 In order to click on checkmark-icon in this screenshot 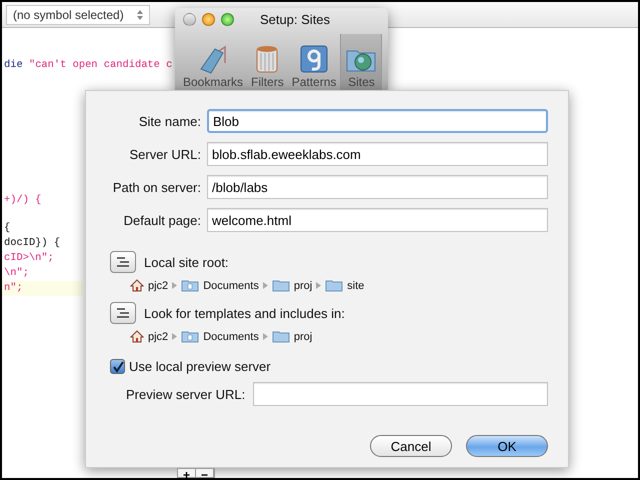, I will do `click(118, 366)`.